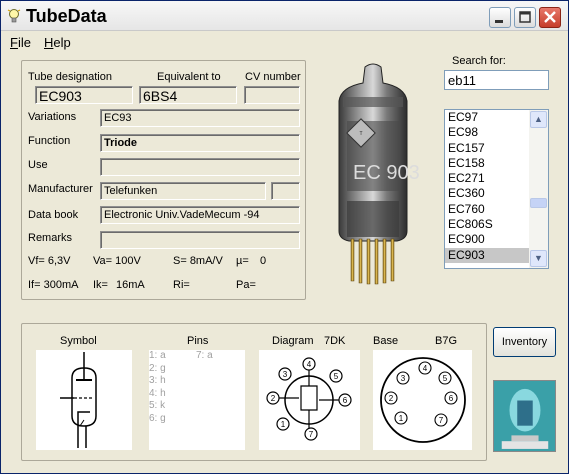 Image resolution: width=569 pixels, height=474 pixels. Describe the element at coordinates (273, 77) in the screenshot. I see `cv-label: CV number` at that location.